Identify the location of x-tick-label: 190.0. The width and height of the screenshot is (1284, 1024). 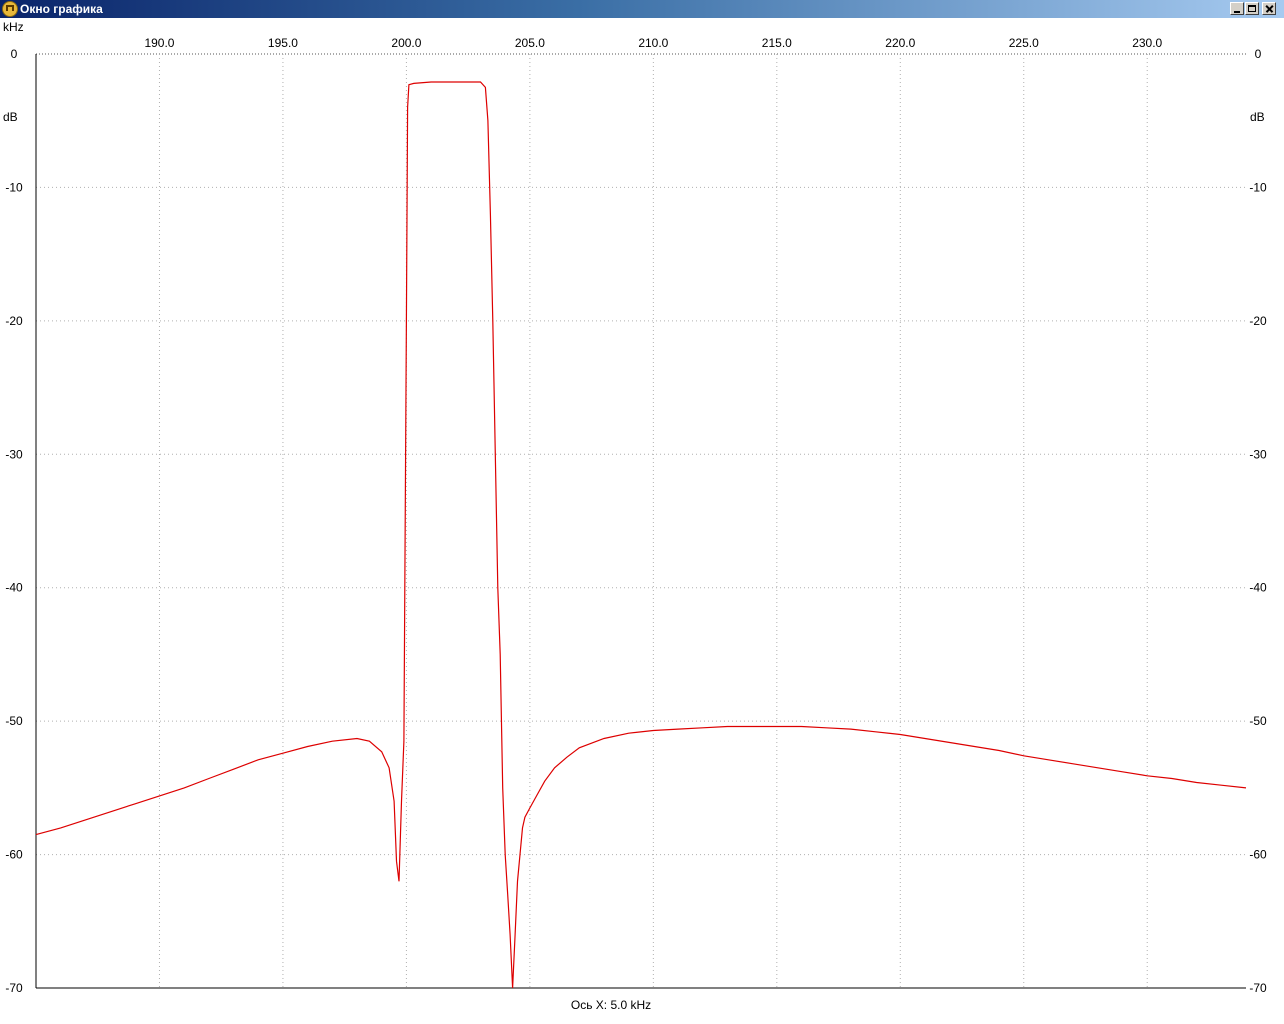
(159, 43).